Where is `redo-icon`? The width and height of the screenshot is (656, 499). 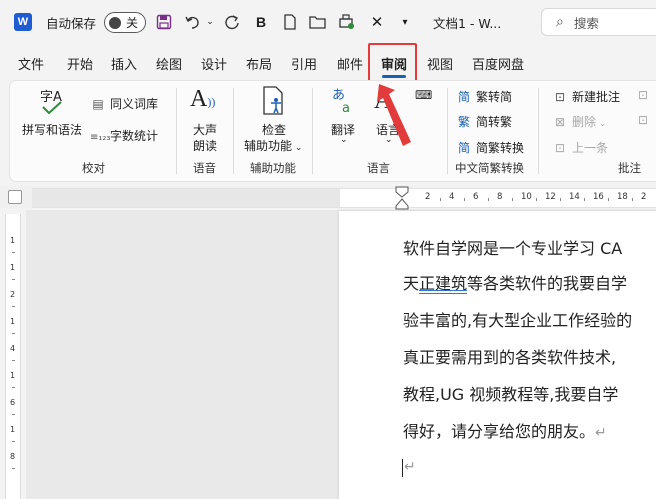
redo-icon is located at coordinates (232, 22).